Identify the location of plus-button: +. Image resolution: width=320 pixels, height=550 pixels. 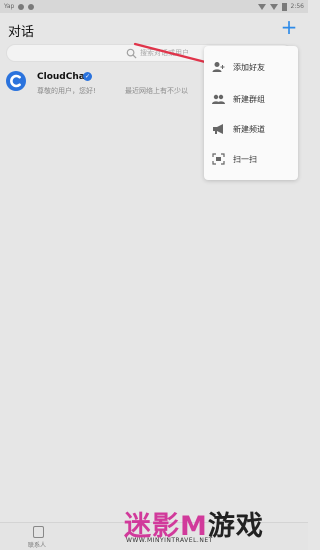
(289, 27).